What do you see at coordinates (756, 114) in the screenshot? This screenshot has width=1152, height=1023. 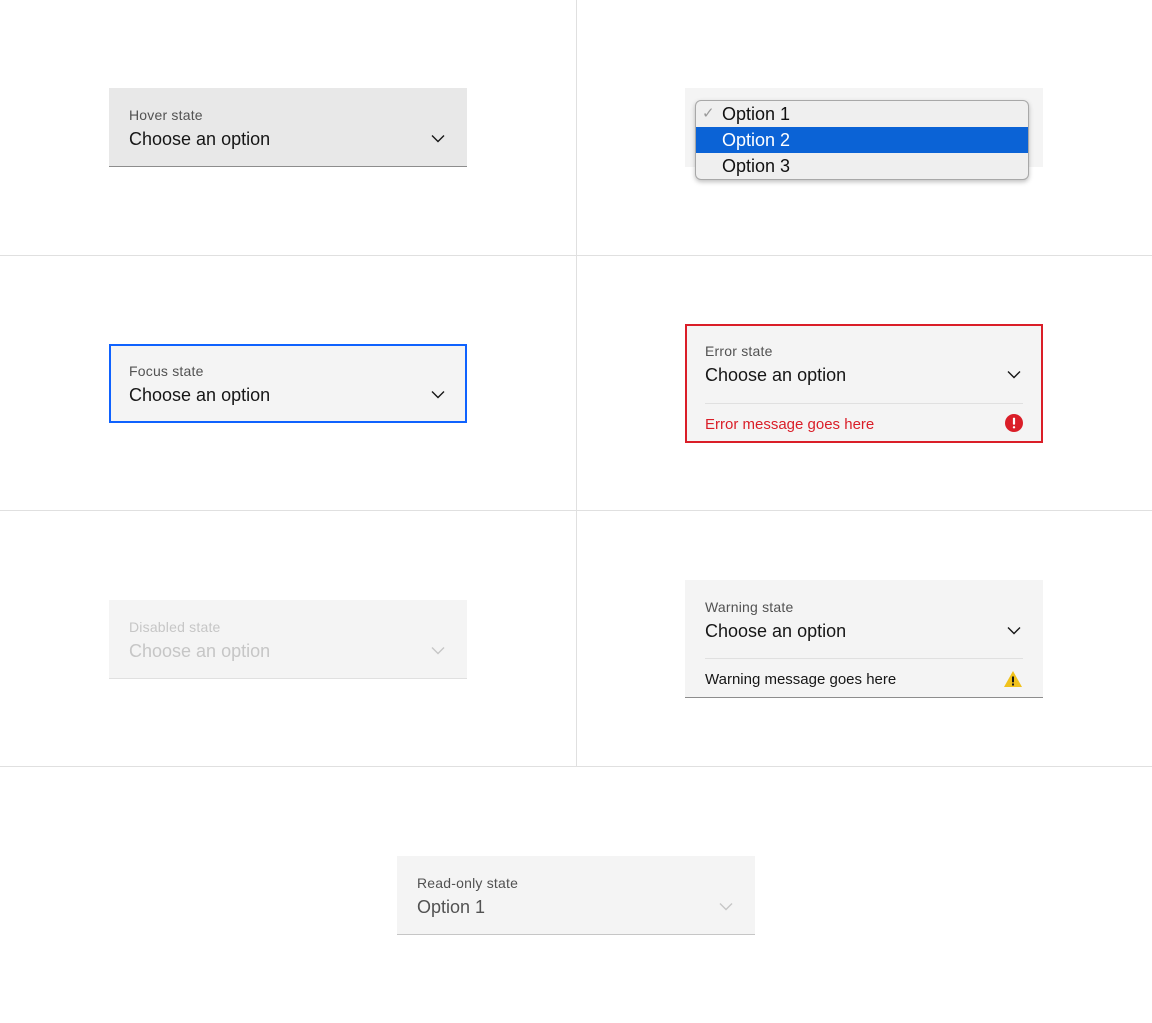 I see `option-label: Option 1` at bounding box center [756, 114].